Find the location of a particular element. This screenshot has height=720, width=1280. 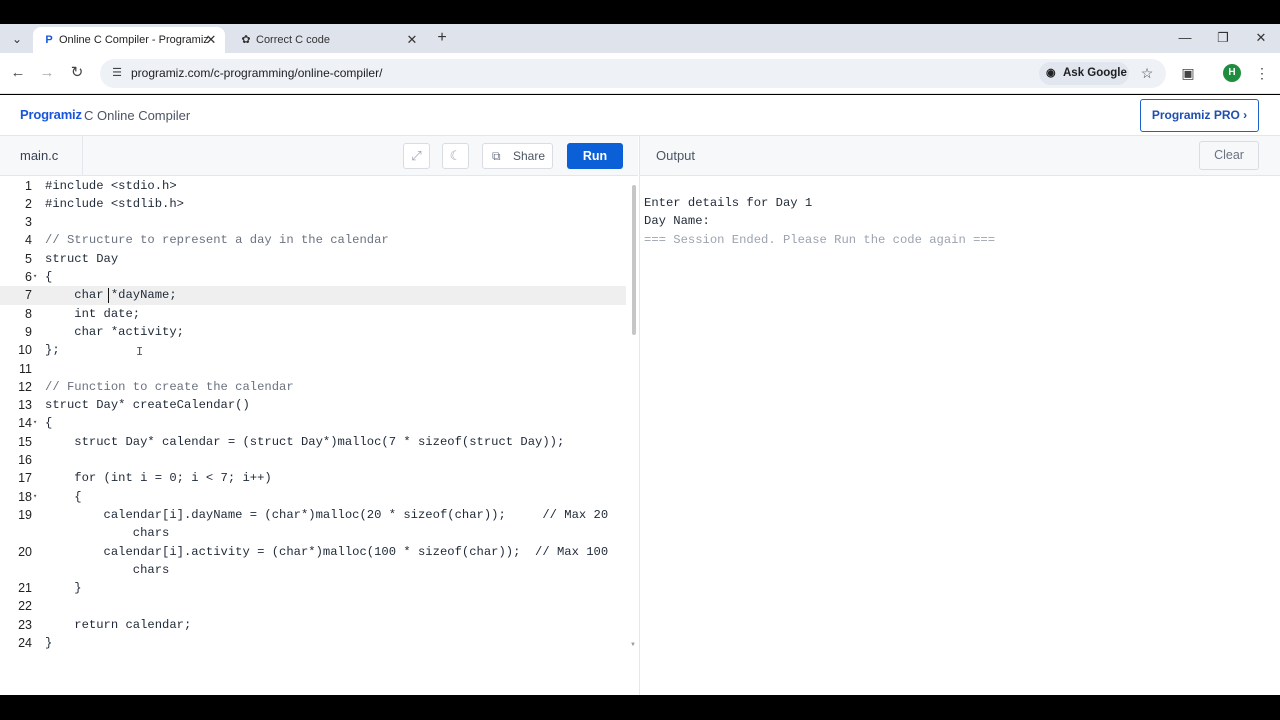

google-lens-icon: ◉ is located at coordinates (1051, 73).